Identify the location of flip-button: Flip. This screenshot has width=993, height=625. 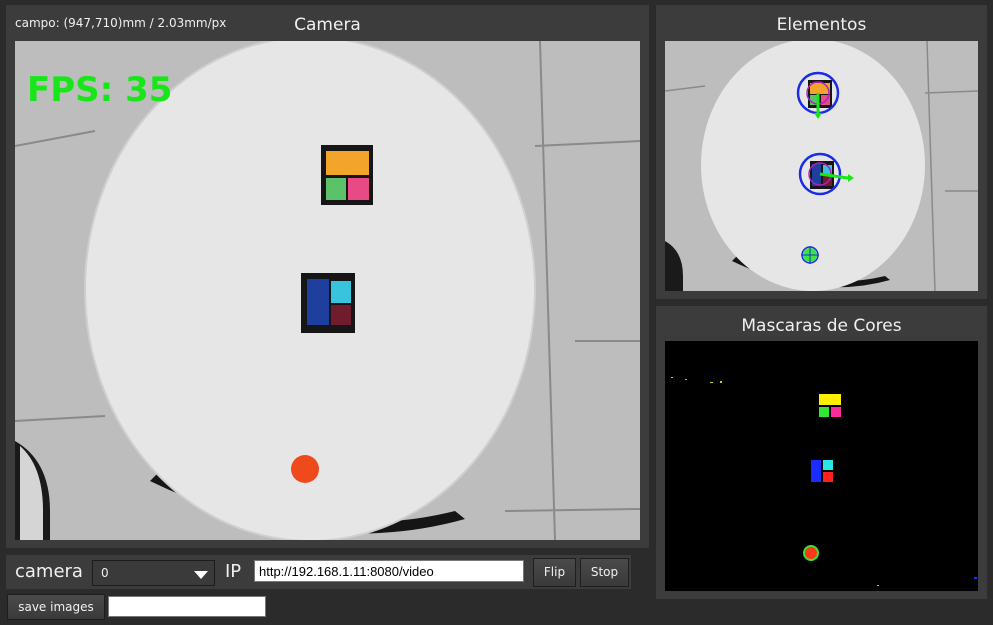
(554, 572).